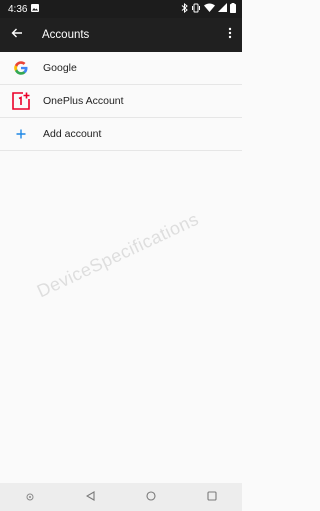 This screenshot has width=320, height=511. Describe the element at coordinates (21, 101) in the screenshot. I see `oneplus-icon` at that location.